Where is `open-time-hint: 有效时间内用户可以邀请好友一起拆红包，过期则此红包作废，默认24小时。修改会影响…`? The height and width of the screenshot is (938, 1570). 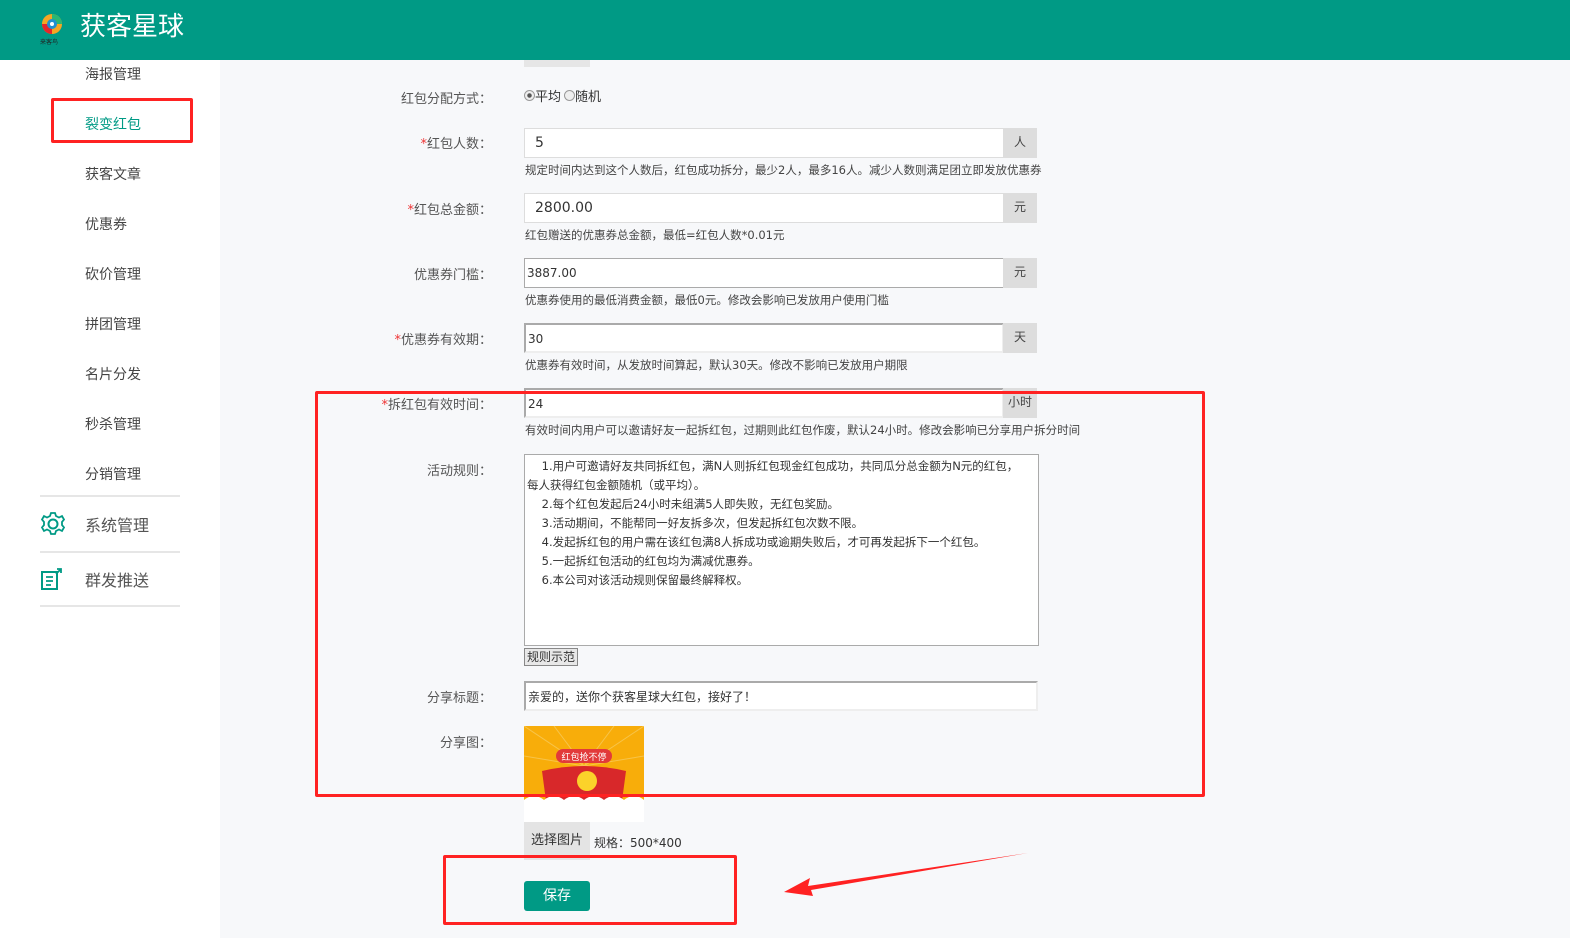
open-time-hint: 有效时间内用户可以邀请好友一起拆红包，过期则此红包作废，默认24小时。修改会影响… is located at coordinates (803, 430).